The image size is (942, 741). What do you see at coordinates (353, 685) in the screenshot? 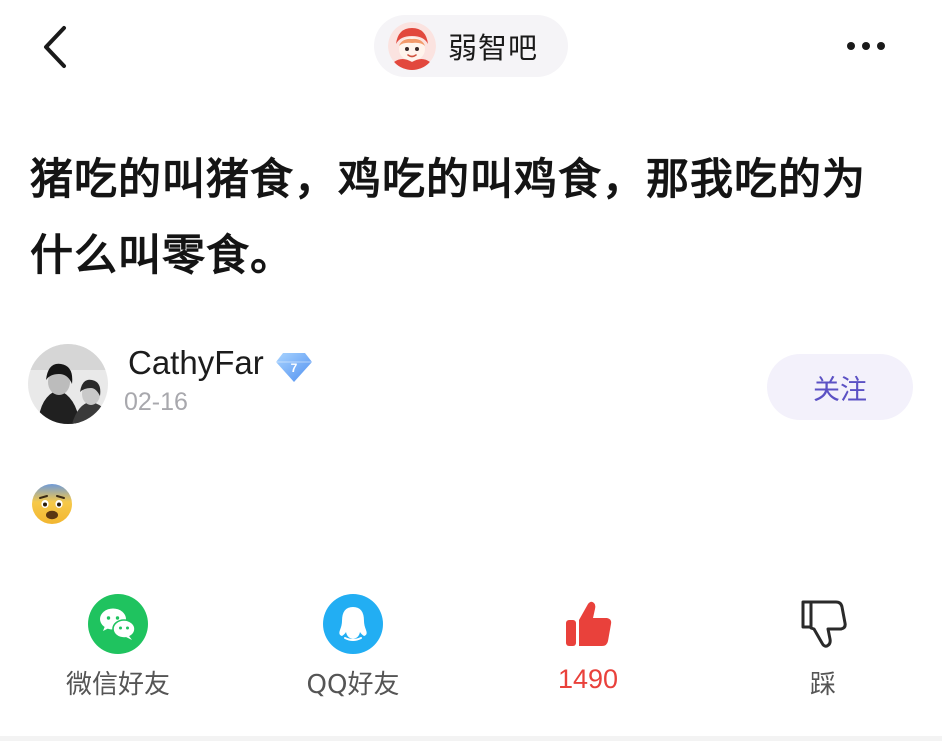
I see `share-qq-label: QQ好友` at bounding box center [353, 685].